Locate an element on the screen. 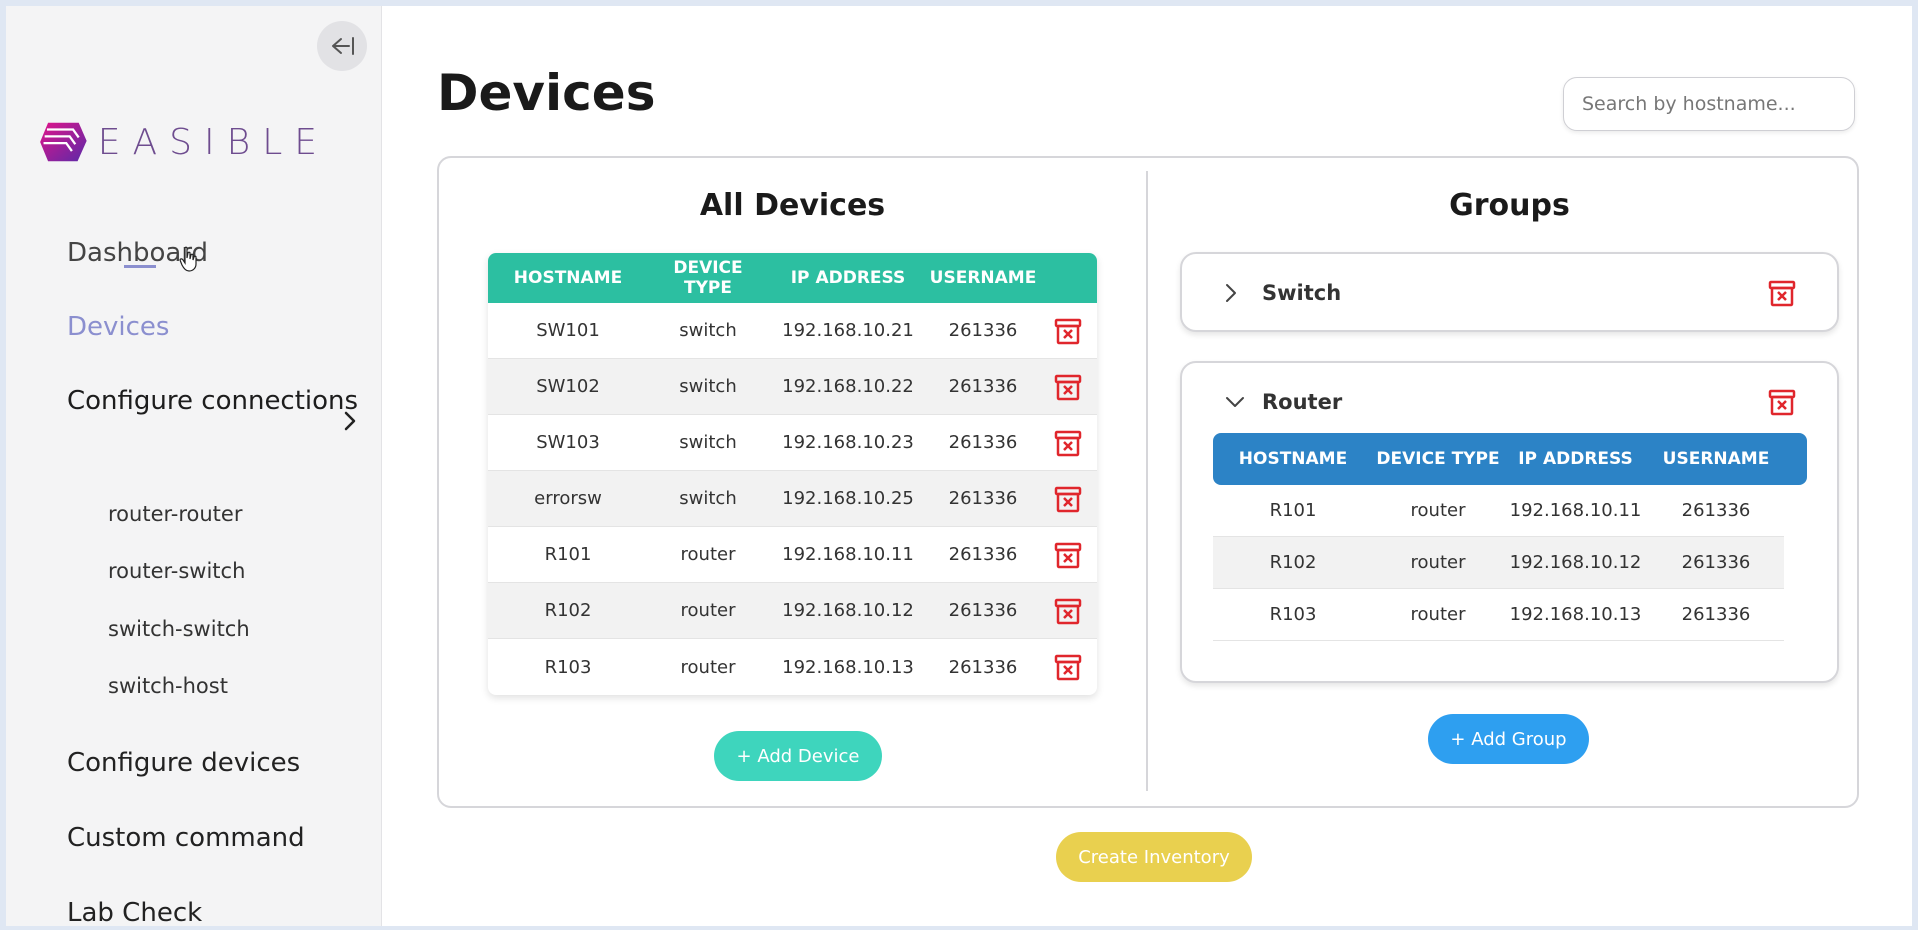 The height and width of the screenshot is (930, 1918). all-devices-title: All Devices is located at coordinates (792, 205).